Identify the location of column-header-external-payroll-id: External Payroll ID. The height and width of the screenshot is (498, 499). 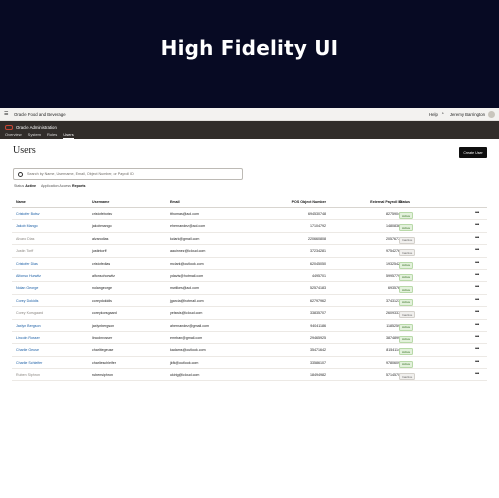
(372, 202).